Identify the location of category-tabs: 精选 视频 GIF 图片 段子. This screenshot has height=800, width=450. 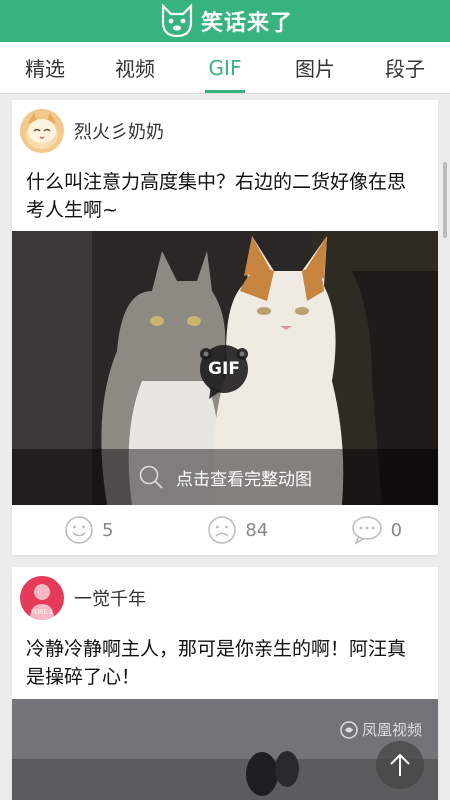
(225, 68).